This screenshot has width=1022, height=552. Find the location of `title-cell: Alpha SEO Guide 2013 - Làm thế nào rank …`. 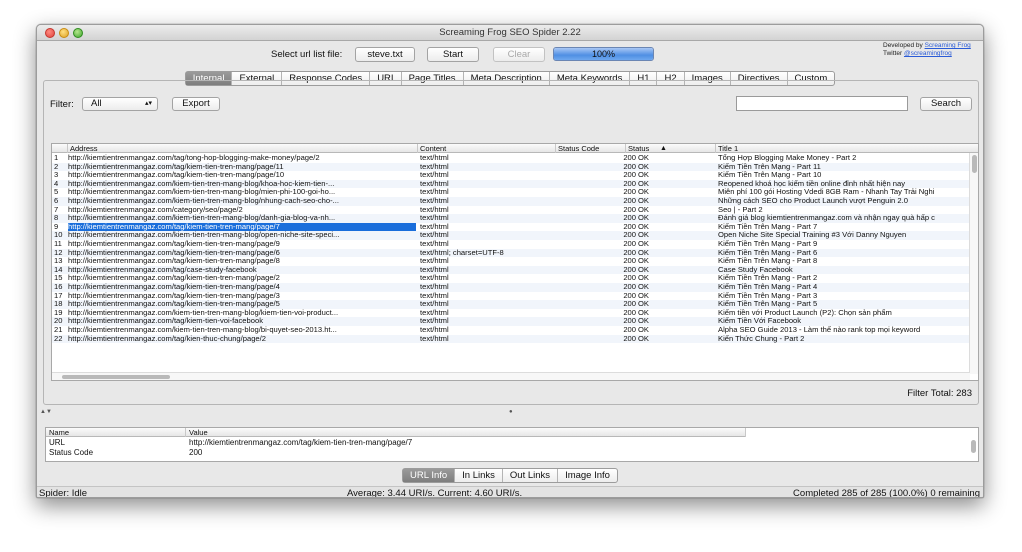

title-cell: Alpha SEO Guide 2013 - Làm thế nào rank … is located at coordinates (819, 330).